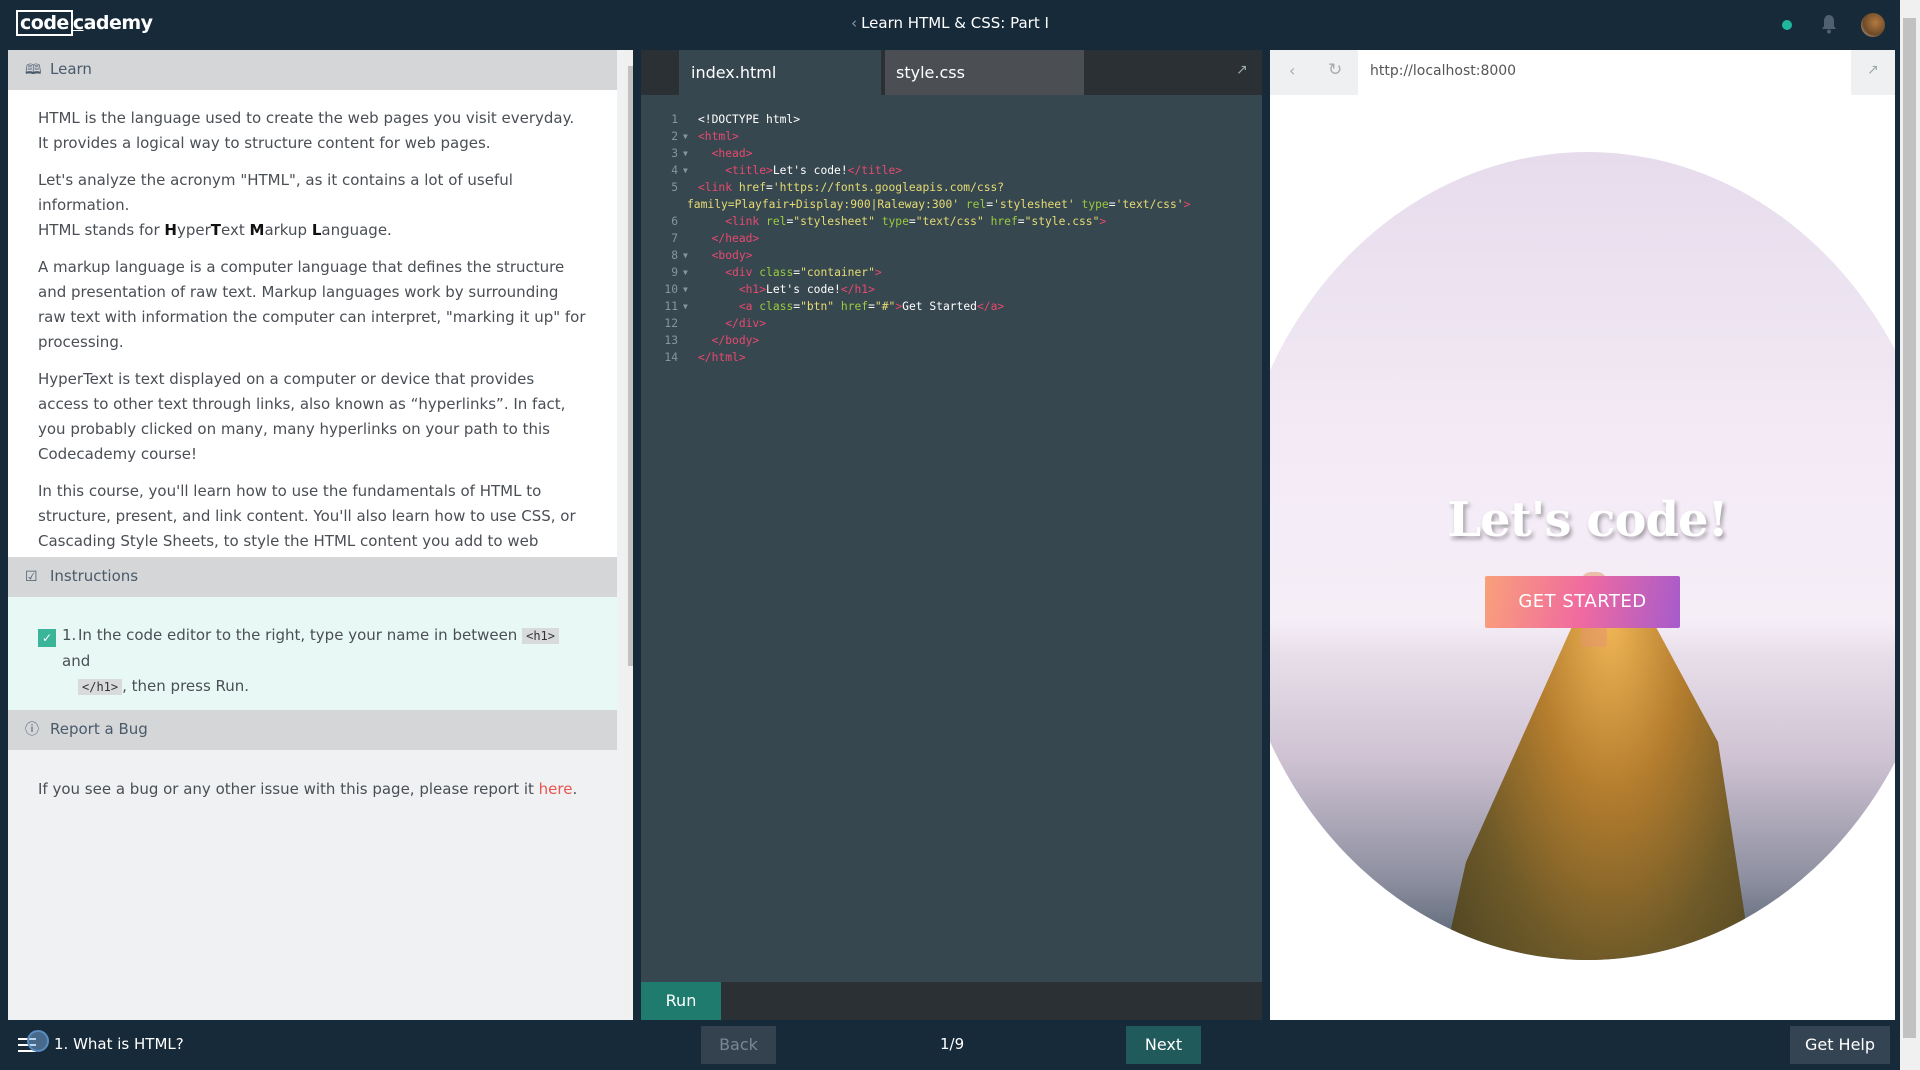 This screenshot has height=1070, width=1920. Describe the element at coordinates (674, 170) in the screenshot. I see `line-number: 4` at that location.